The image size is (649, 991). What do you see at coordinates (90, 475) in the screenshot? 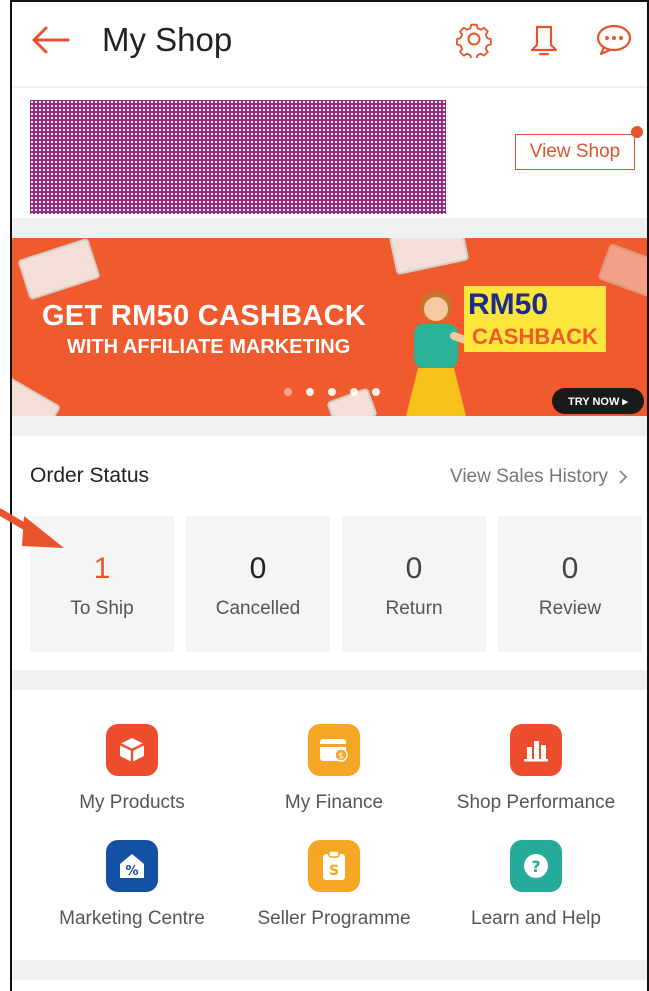
I see `order-status-title: Order Status` at bounding box center [90, 475].